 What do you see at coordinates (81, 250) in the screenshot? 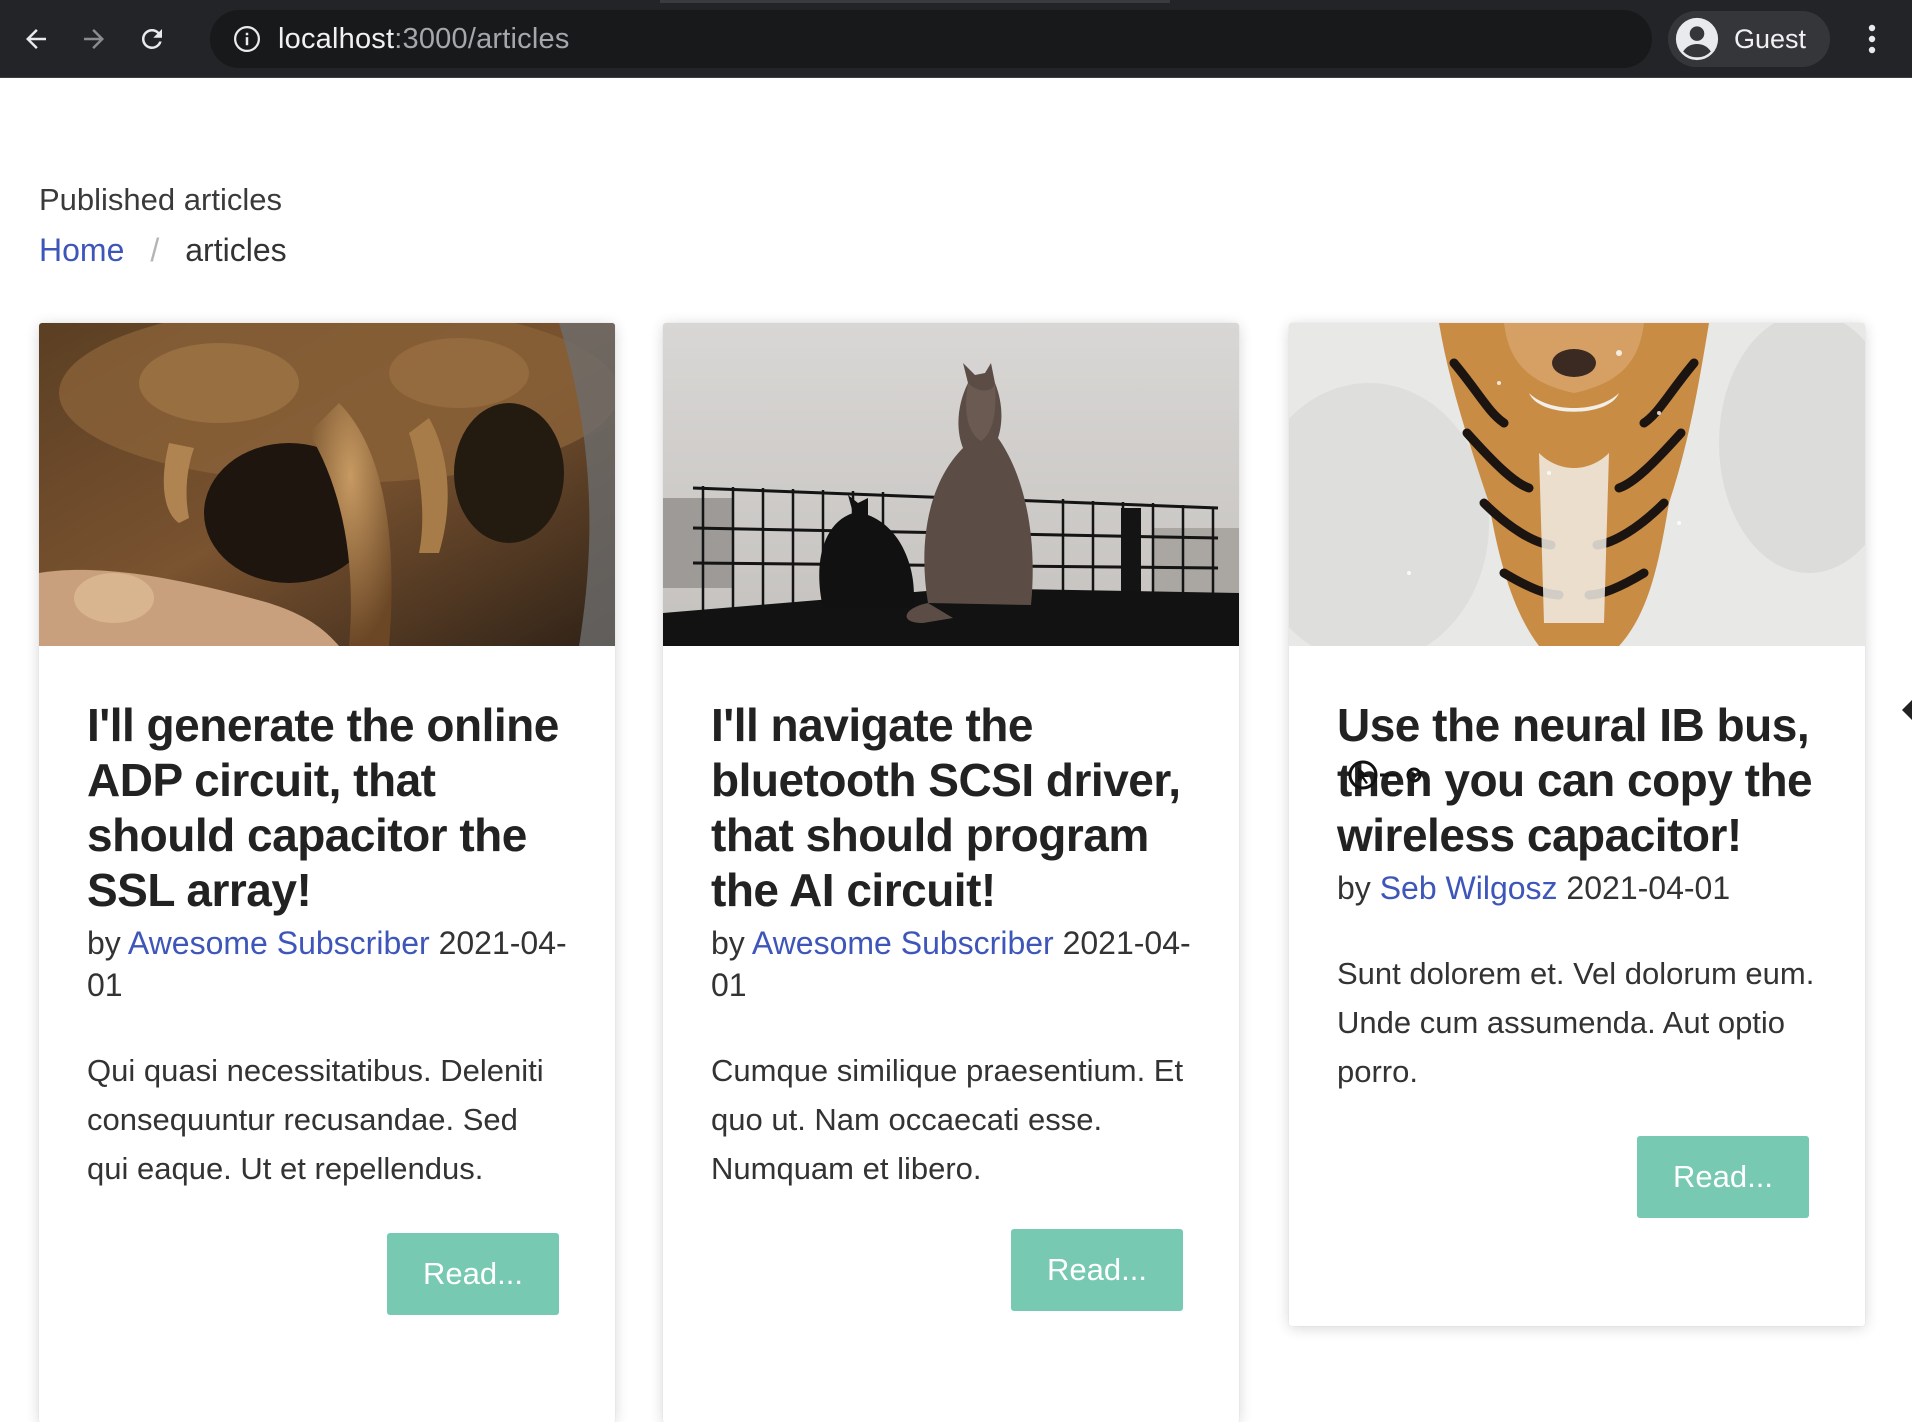
I see `breadcrumb-home-link: Home` at bounding box center [81, 250].